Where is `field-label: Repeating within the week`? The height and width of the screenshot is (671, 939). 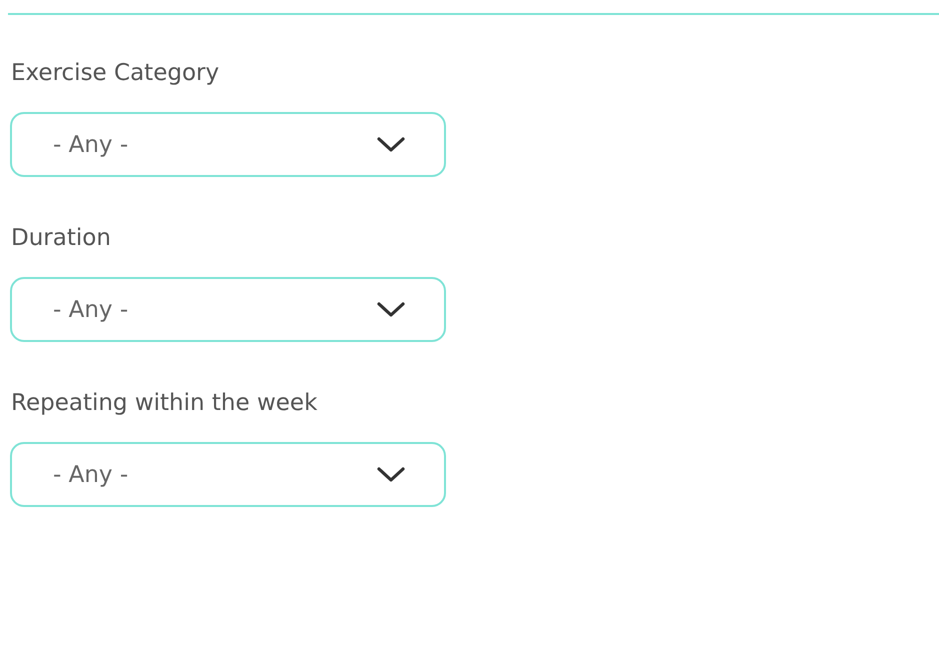 field-label: Repeating within the week is located at coordinates (164, 403).